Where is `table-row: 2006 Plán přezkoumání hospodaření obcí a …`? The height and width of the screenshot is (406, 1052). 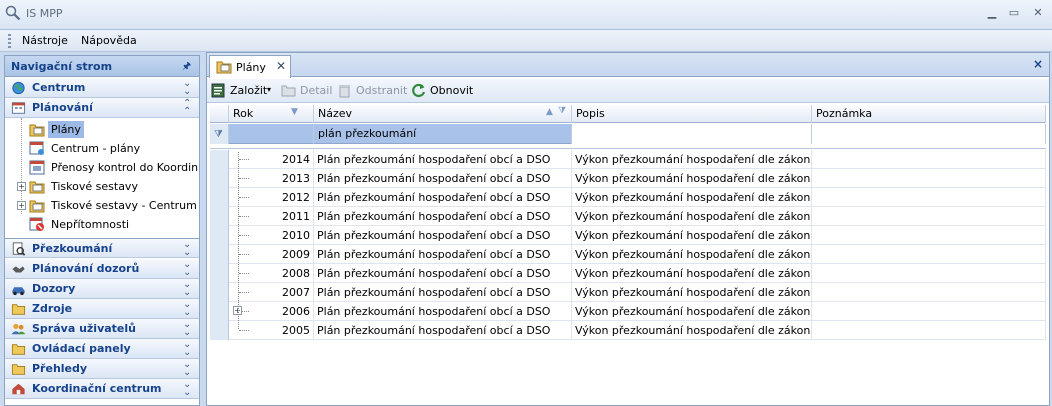
table-row: 2006 Plán přezkoumání hospodaření obcí a … is located at coordinates (628, 311).